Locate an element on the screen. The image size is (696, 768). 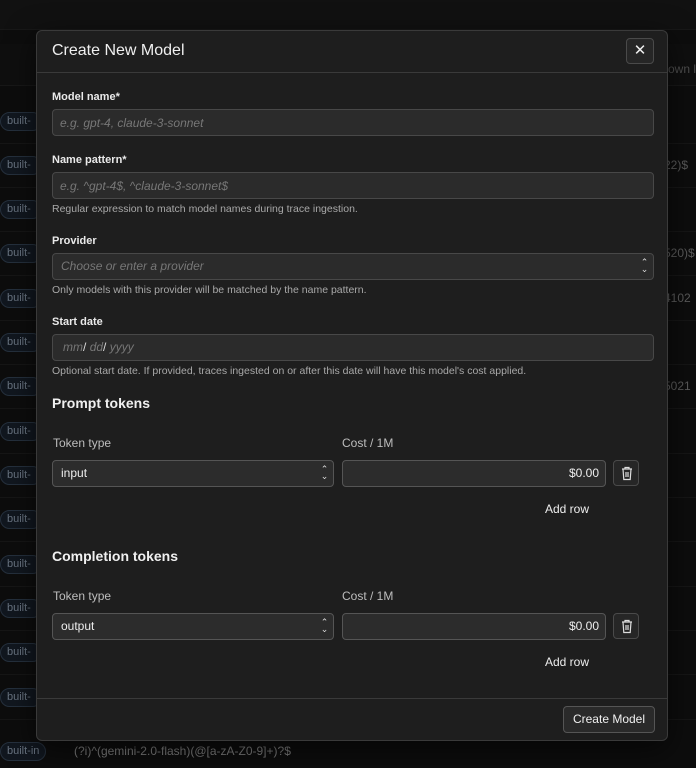
date-day: dd is located at coordinates (96, 347).